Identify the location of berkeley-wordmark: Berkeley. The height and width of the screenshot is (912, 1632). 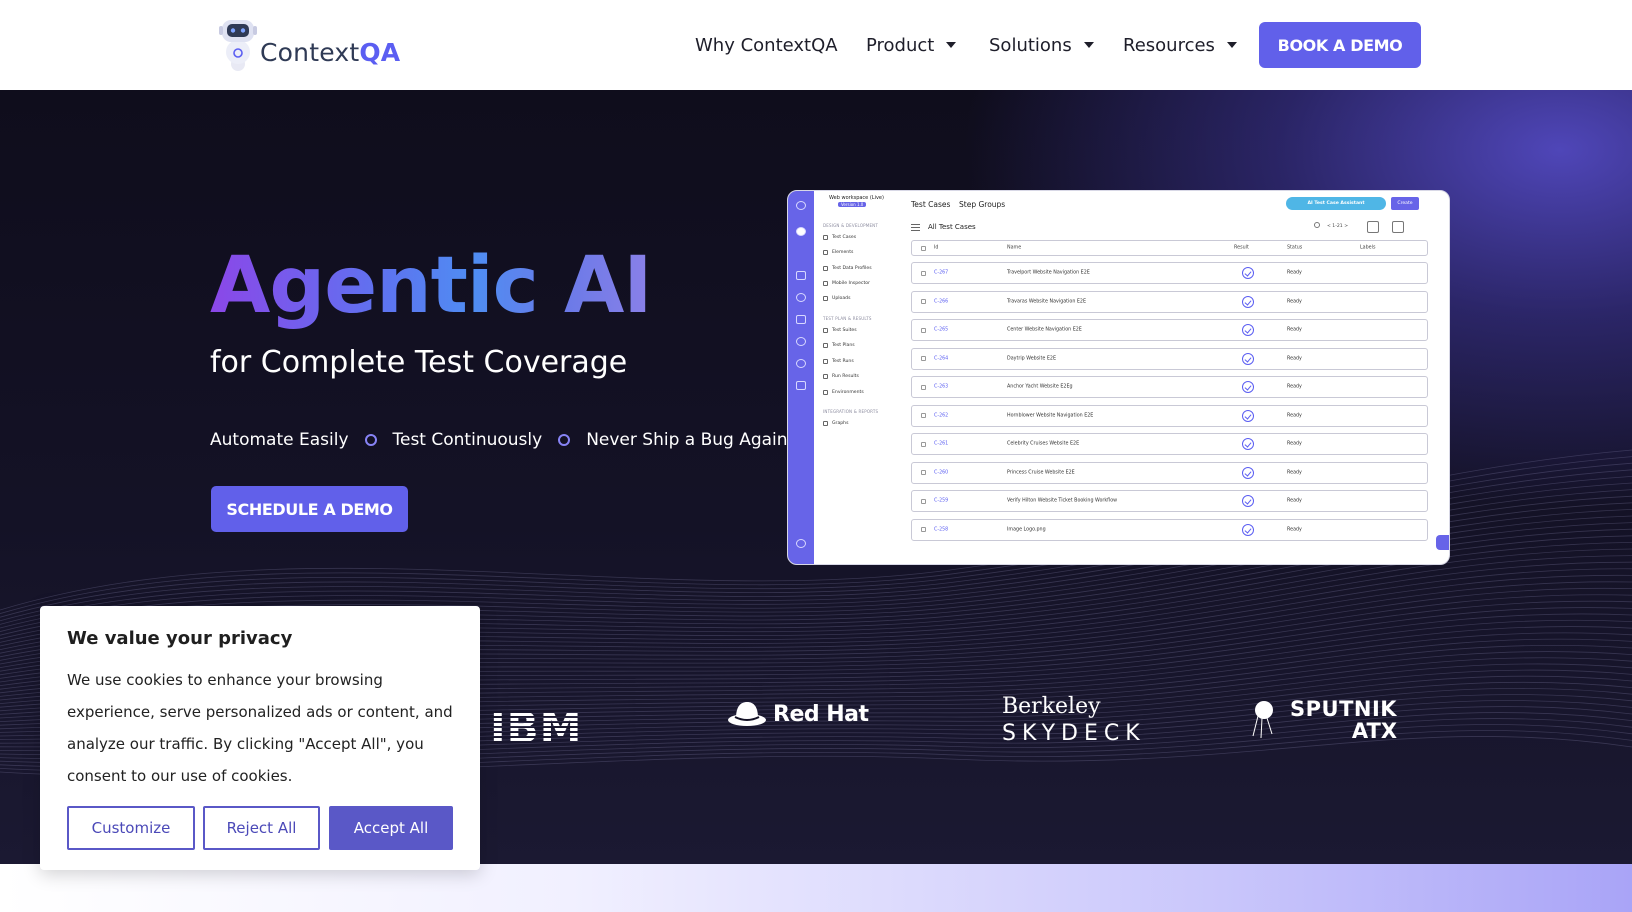
(1051, 706).